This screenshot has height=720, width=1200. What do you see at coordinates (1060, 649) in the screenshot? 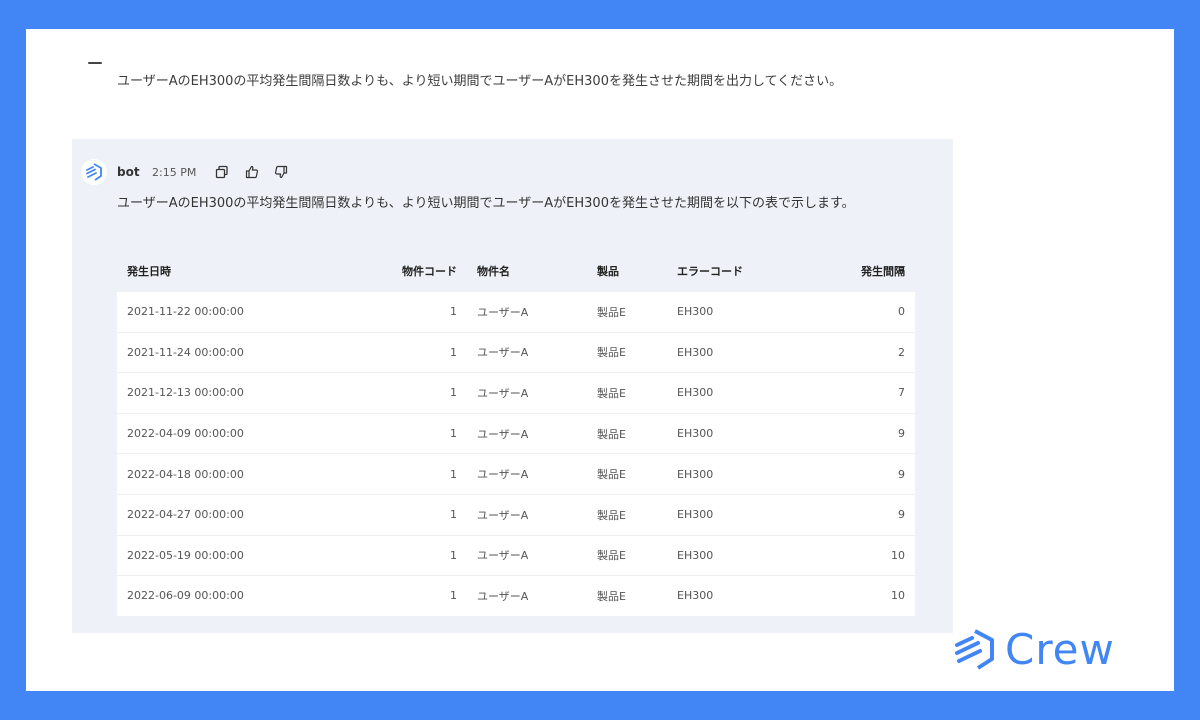
I see `crew-logo-text: Crew` at bounding box center [1060, 649].